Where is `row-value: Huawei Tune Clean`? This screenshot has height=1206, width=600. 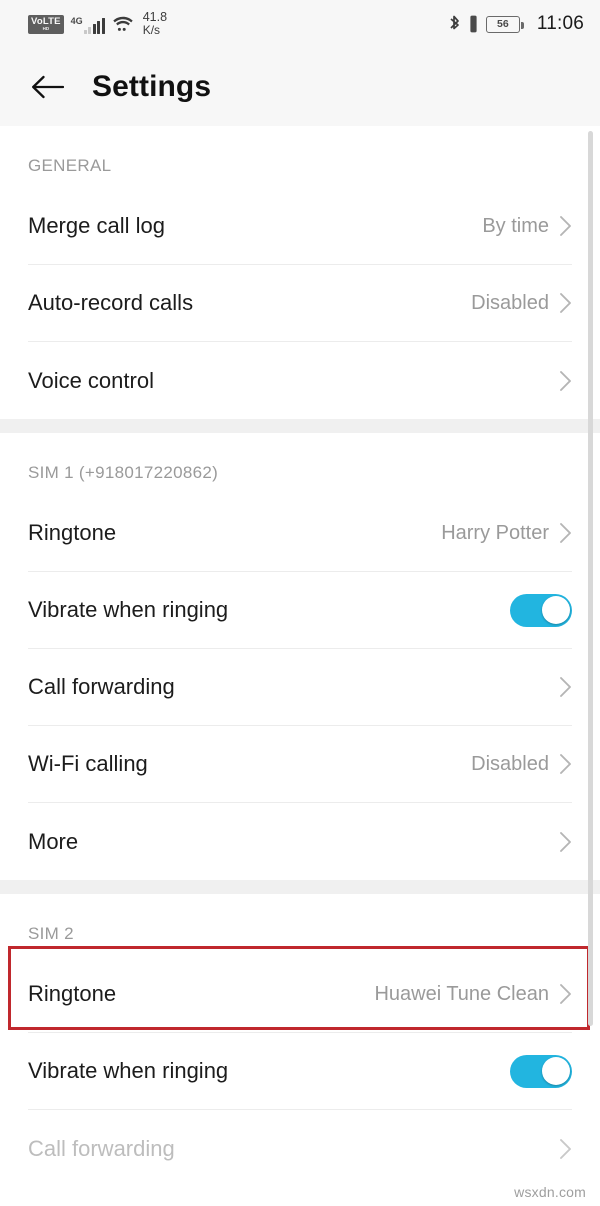
row-value: Huawei Tune Clean is located at coordinates (461, 993).